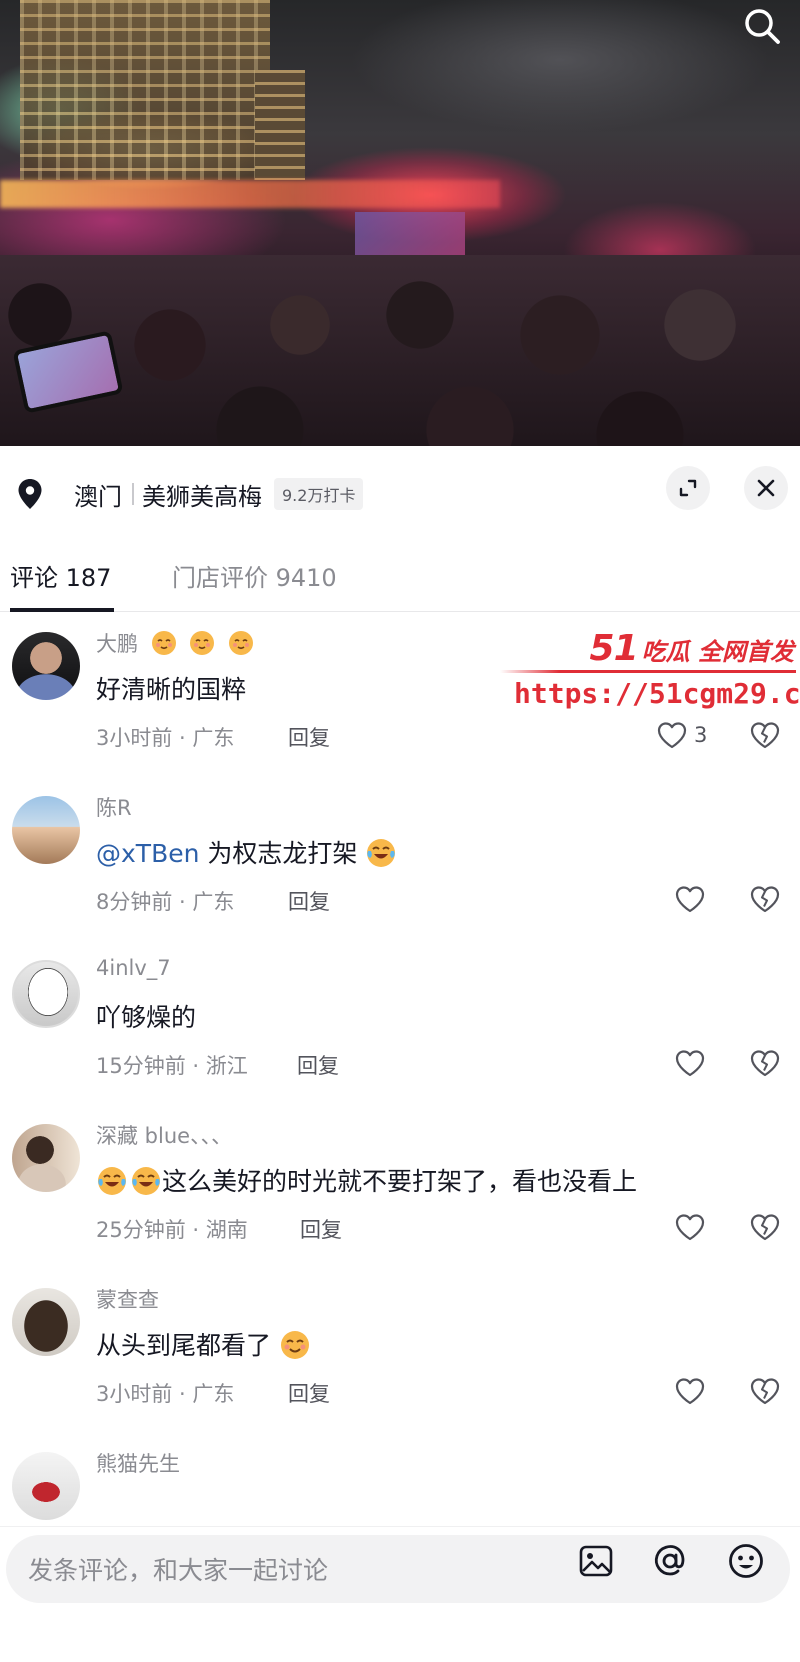  I want to click on comment-item: 4inlv_7 吖够燥的 15分钟前 · 浙江 回复, so click(400, 1030).